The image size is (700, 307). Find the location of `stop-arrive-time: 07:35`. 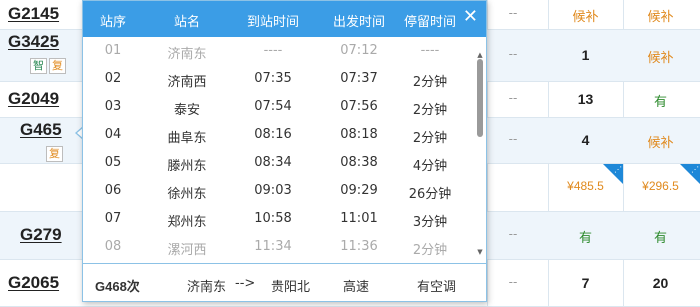

stop-arrive-time: 07:35 is located at coordinates (273, 78).